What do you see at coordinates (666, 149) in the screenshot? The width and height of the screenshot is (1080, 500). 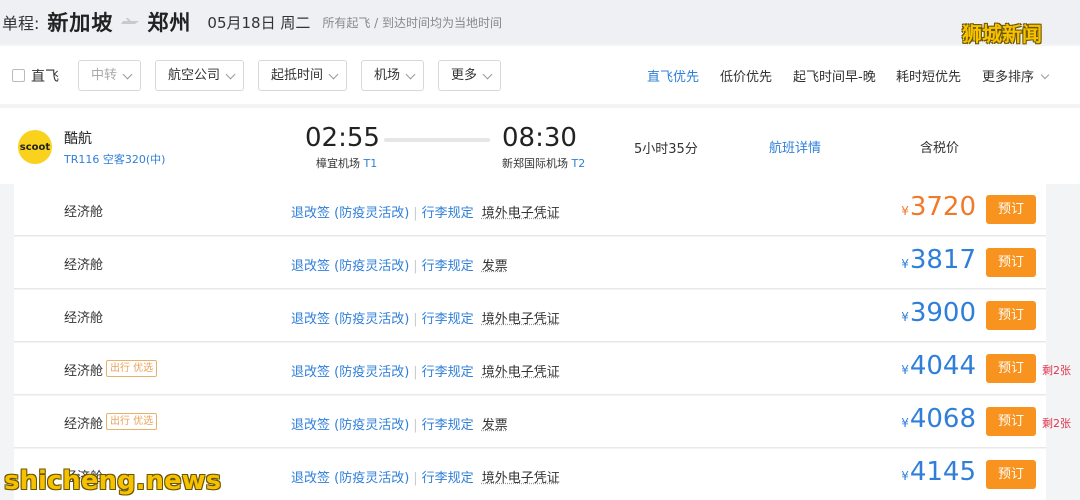 I see `flight-duration: 5小时35分` at bounding box center [666, 149].